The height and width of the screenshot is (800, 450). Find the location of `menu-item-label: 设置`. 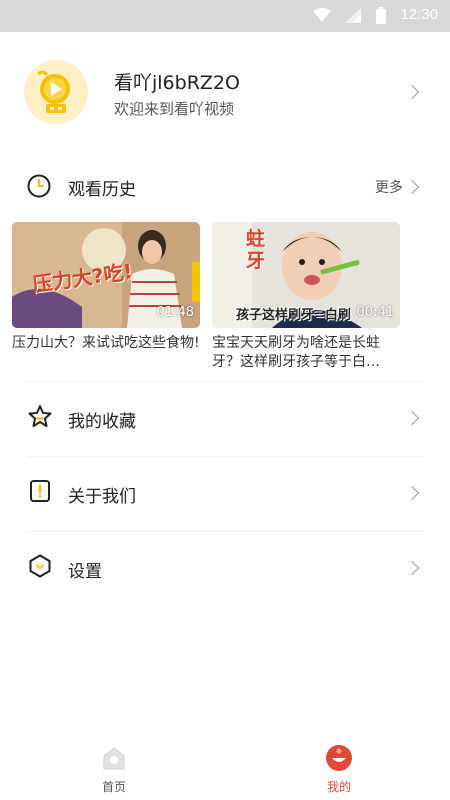

menu-item-label: 设置 is located at coordinates (85, 572).